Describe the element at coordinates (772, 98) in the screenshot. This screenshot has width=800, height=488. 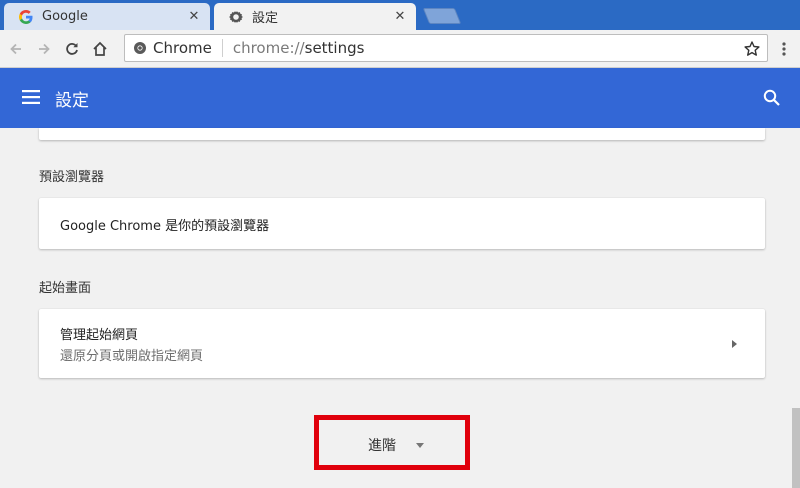
I see `search-icon` at that location.